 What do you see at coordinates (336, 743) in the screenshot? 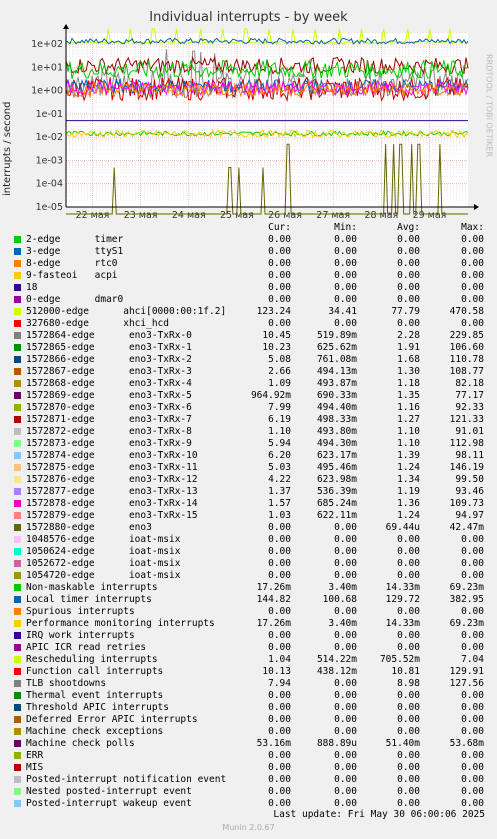
I see `legend-value-min: 888.89u` at bounding box center [336, 743].